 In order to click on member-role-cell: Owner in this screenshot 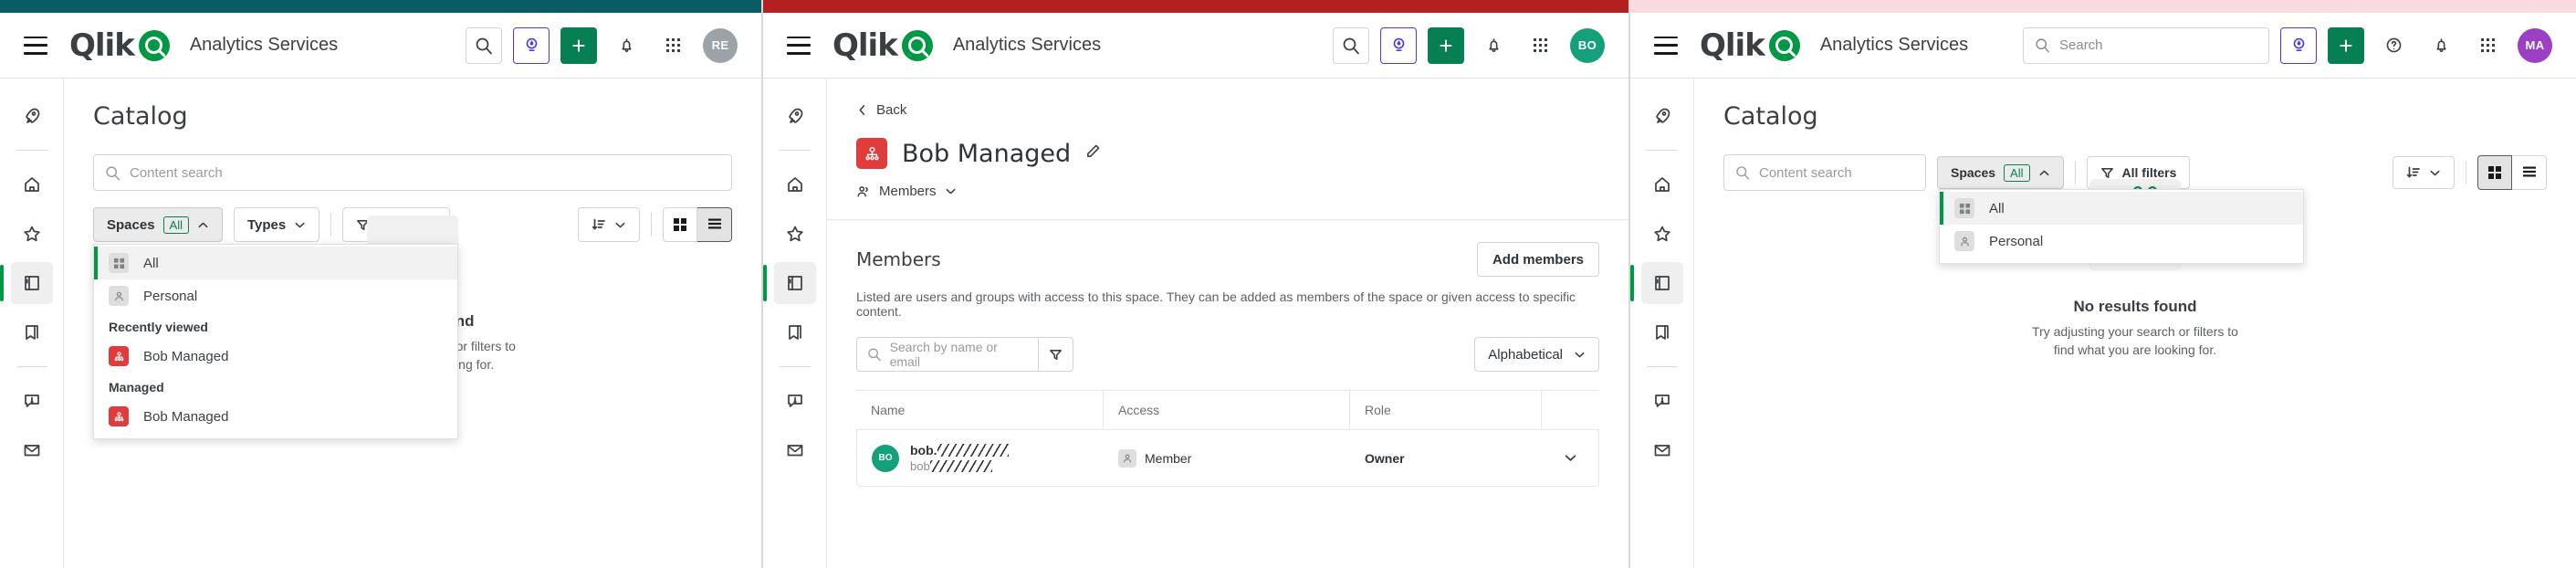, I will do `click(1446, 458)`.